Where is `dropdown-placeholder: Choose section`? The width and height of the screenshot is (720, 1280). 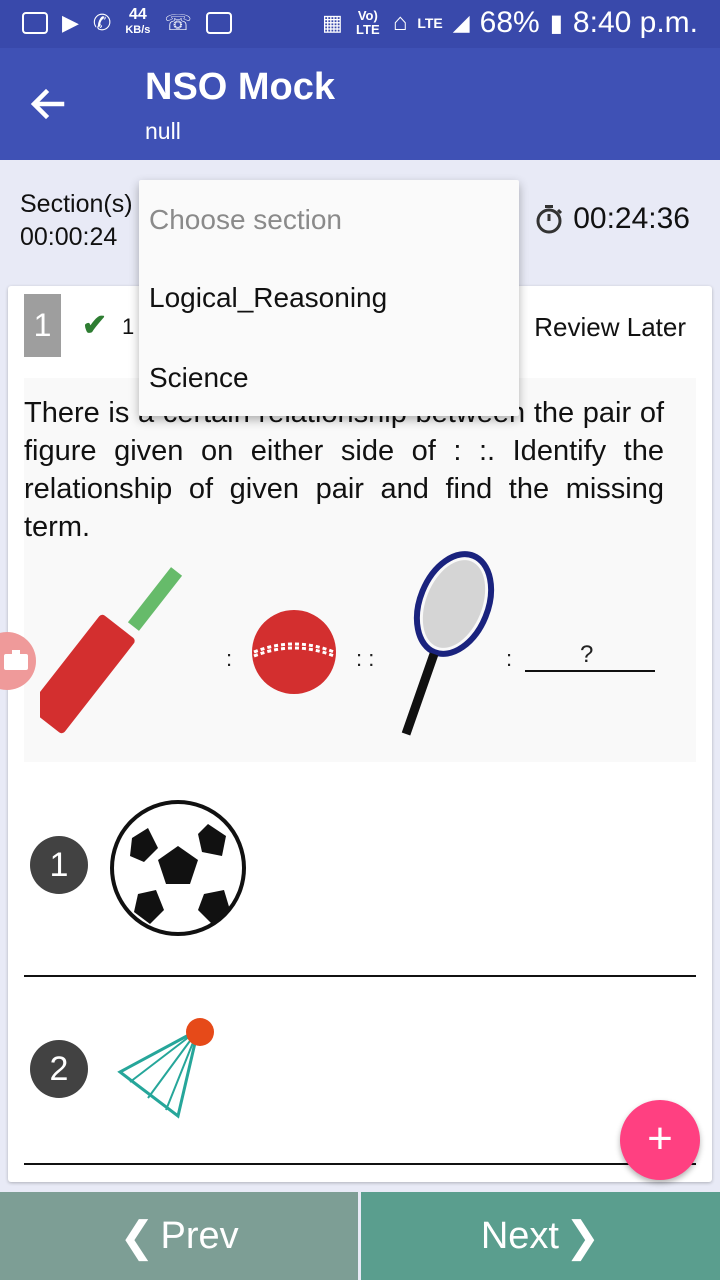
dropdown-placeholder: Choose section is located at coordinates (246, 219).